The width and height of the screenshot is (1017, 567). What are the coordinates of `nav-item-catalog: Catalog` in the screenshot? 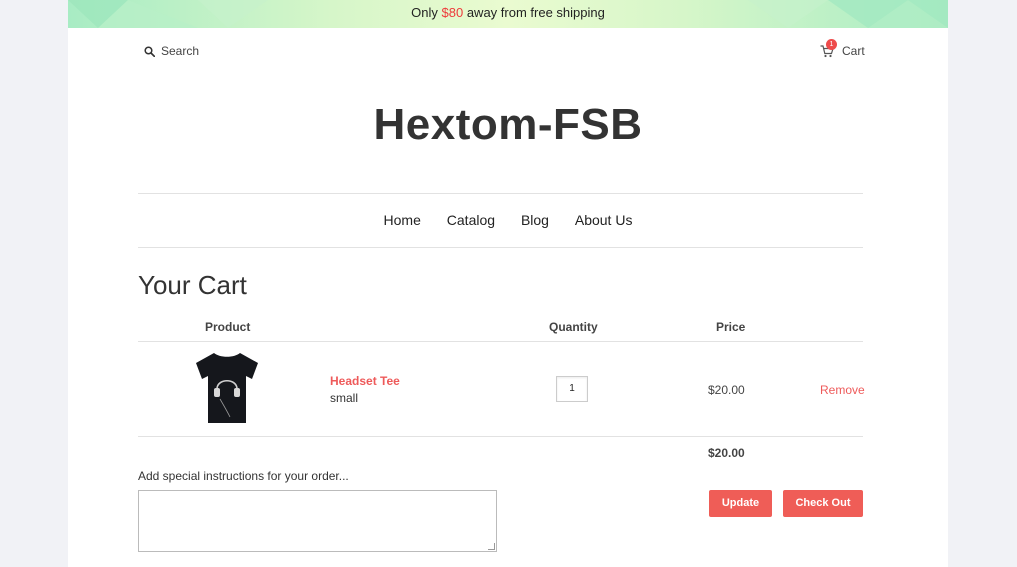 It's located at (471, 220).